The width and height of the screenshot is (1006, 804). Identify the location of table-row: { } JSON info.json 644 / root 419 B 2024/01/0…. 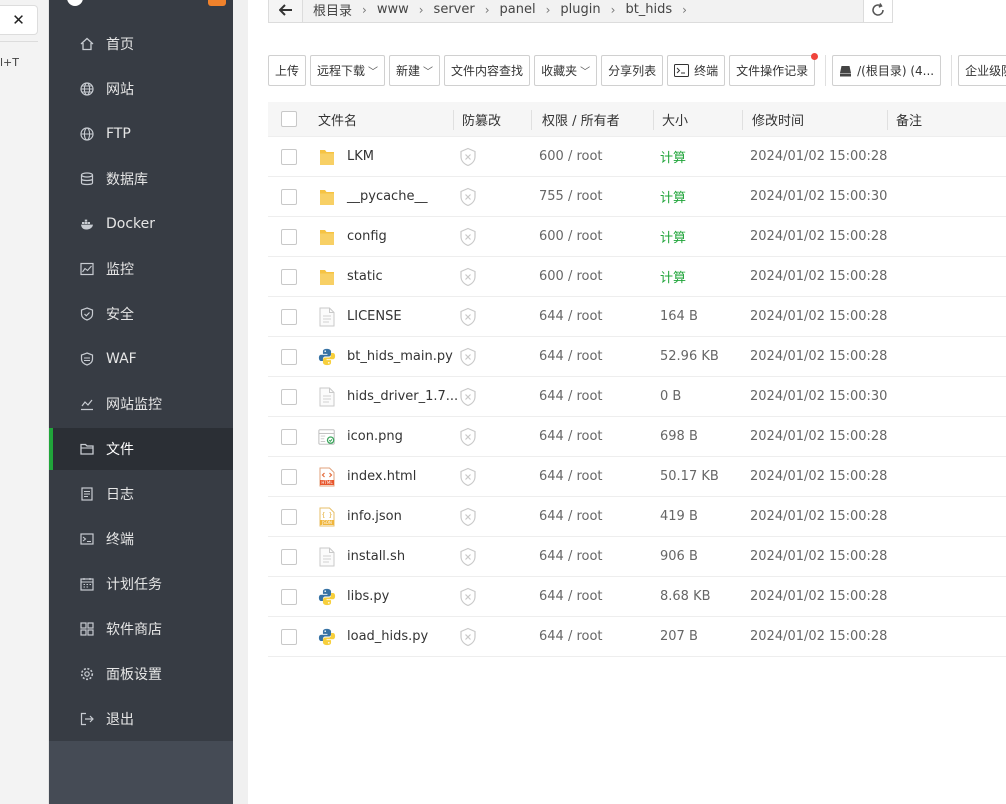
(637, 517).